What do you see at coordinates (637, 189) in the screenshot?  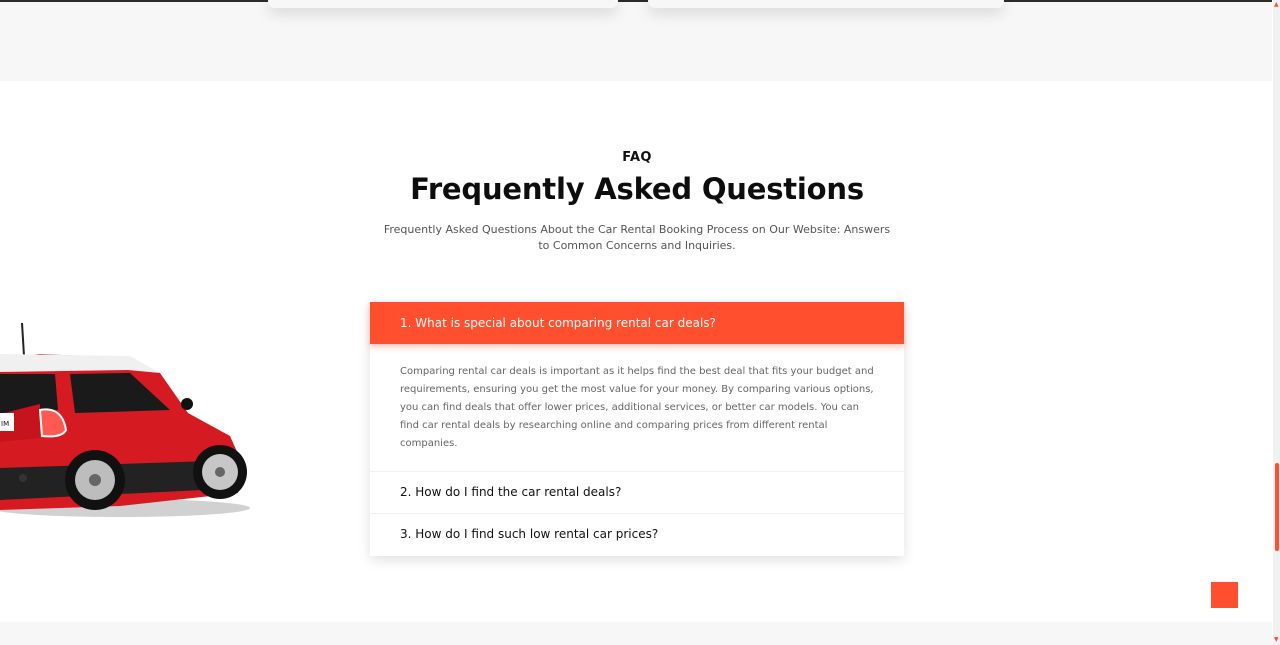 I see `faq-title: Frequently Asked Questions` at bounding box center [637, 189].